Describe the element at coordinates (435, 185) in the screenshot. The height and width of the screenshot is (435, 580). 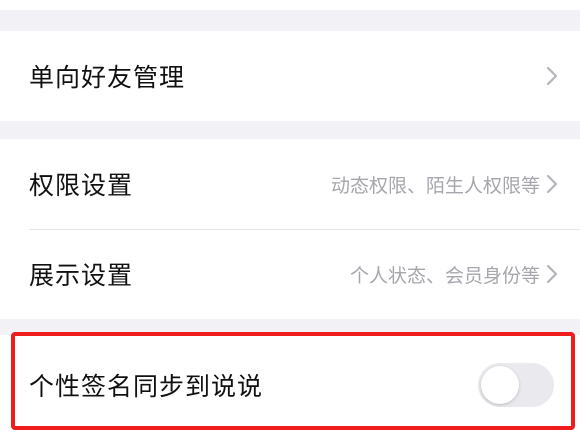
I see `row-value: 动态权限、陌生人权限等` at that location.